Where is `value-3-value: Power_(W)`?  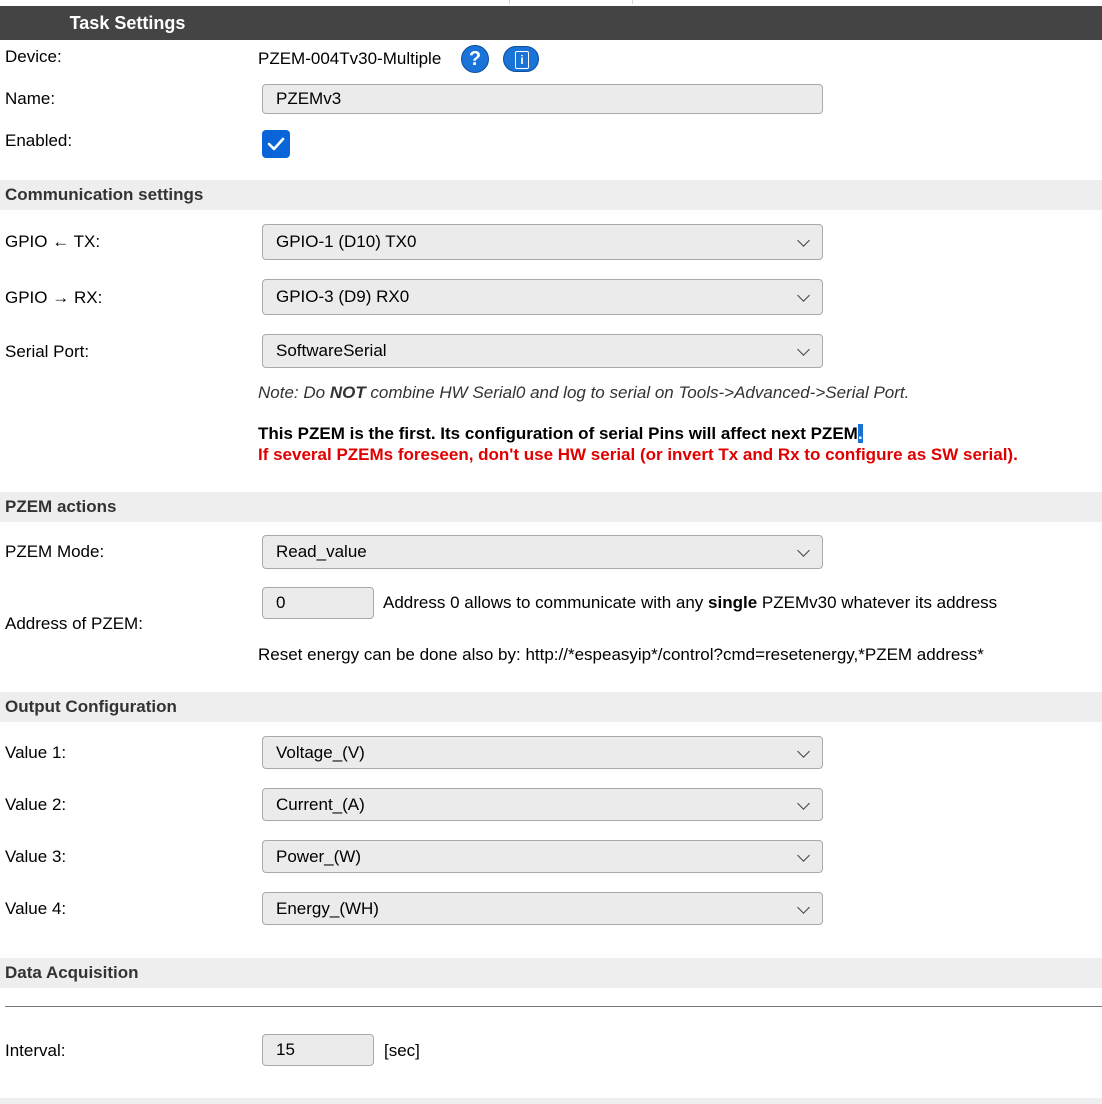
value-3-value: Power_(W) is located at coordinates (319, 856).